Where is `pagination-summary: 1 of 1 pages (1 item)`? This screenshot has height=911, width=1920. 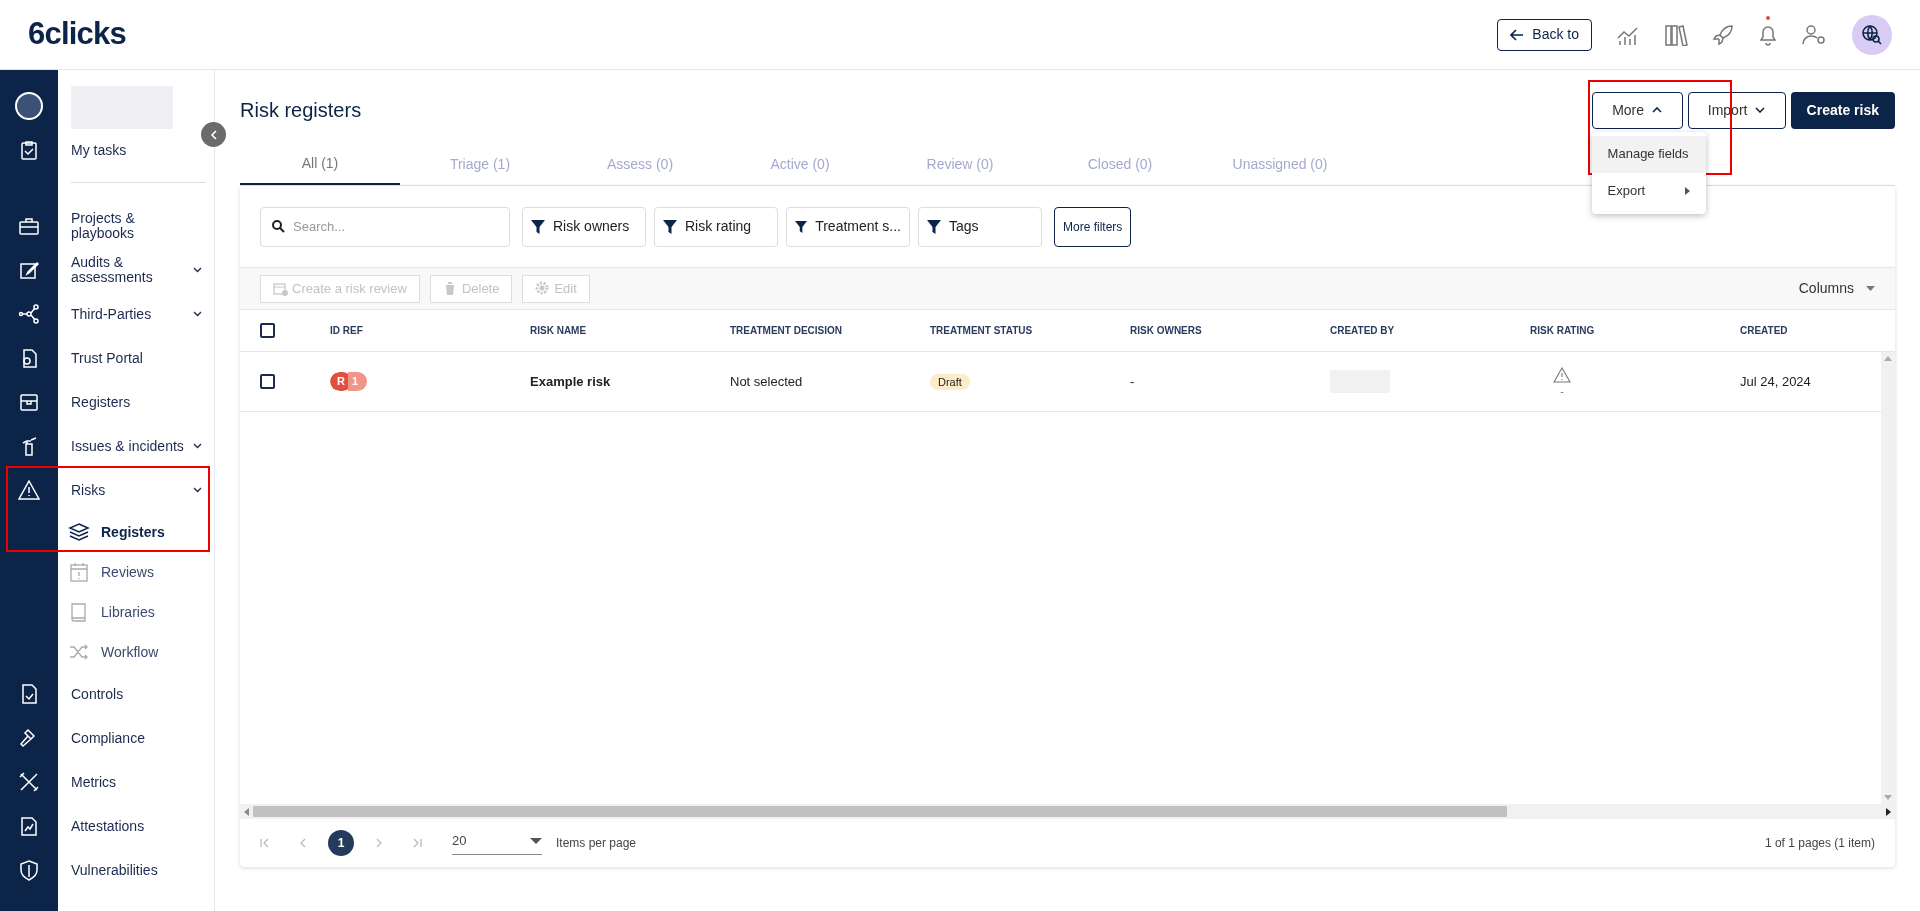 pagination-summary: 1 of 1 pages (1 item) is located at coordinates (1819, 843).